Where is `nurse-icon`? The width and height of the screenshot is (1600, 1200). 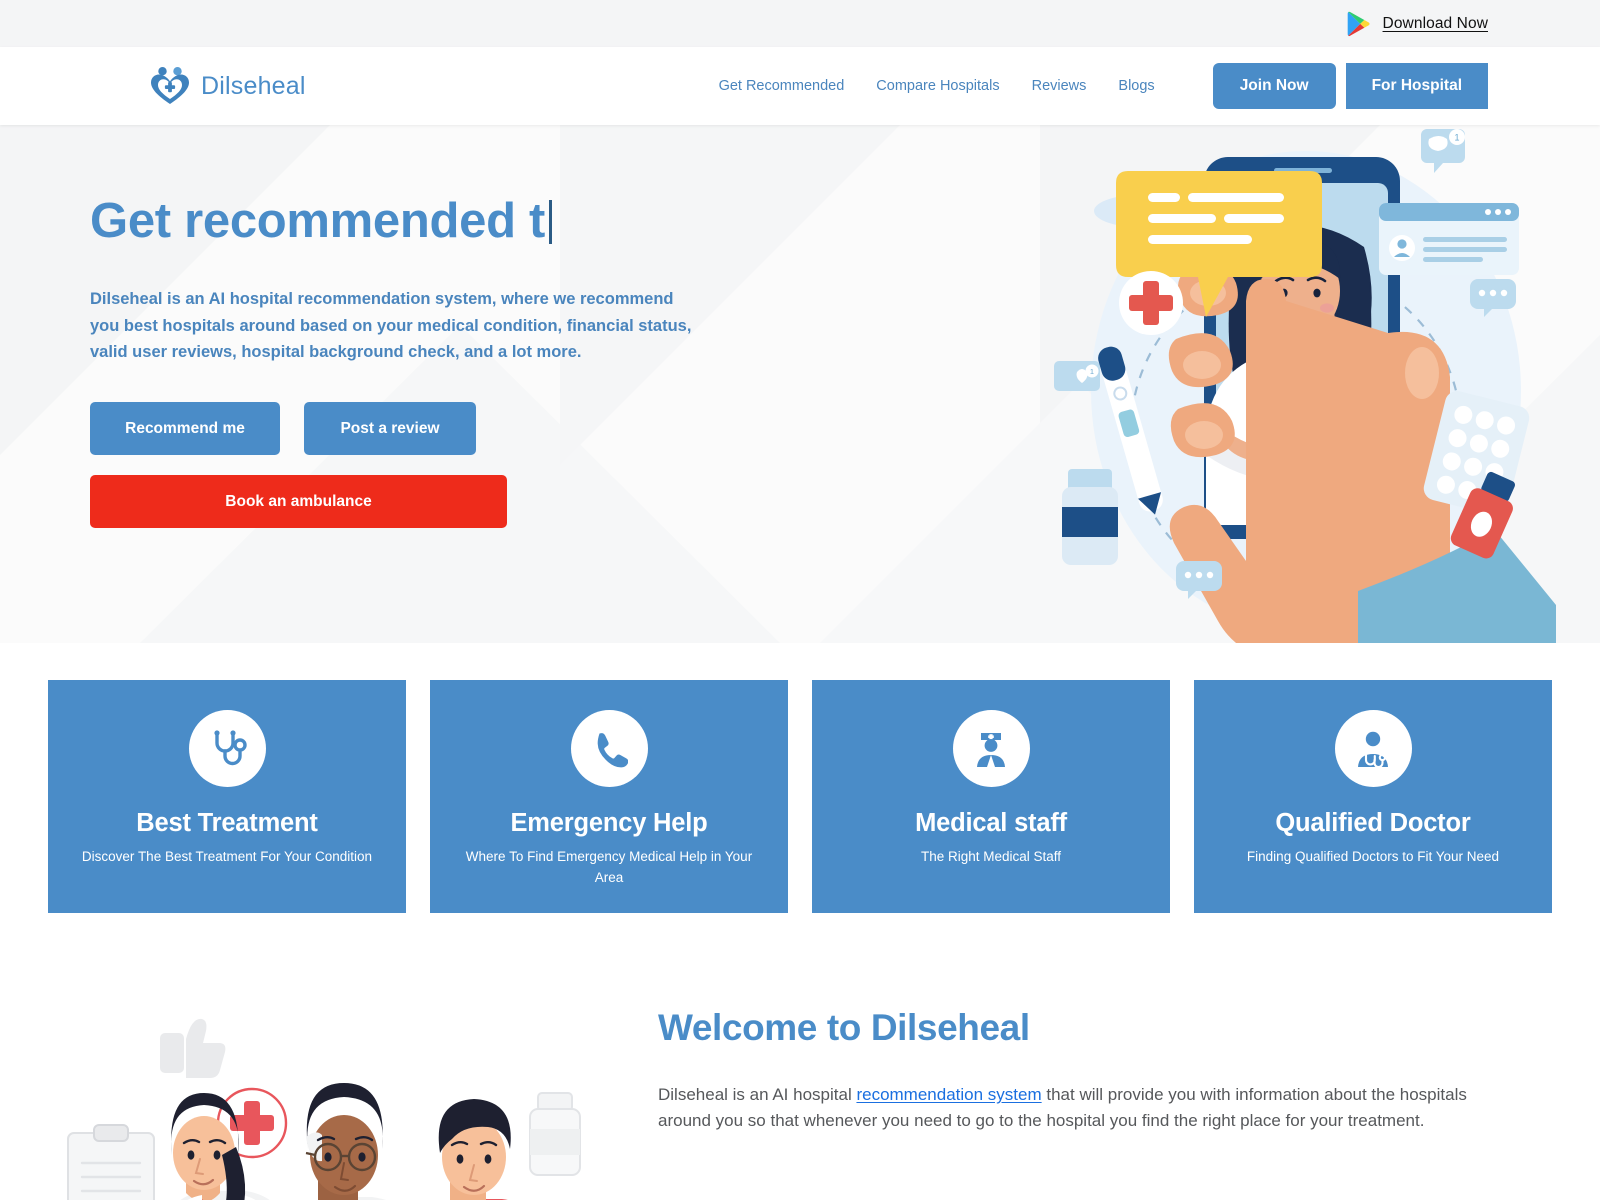 nurse-icon is located at coordinates (991, 748).